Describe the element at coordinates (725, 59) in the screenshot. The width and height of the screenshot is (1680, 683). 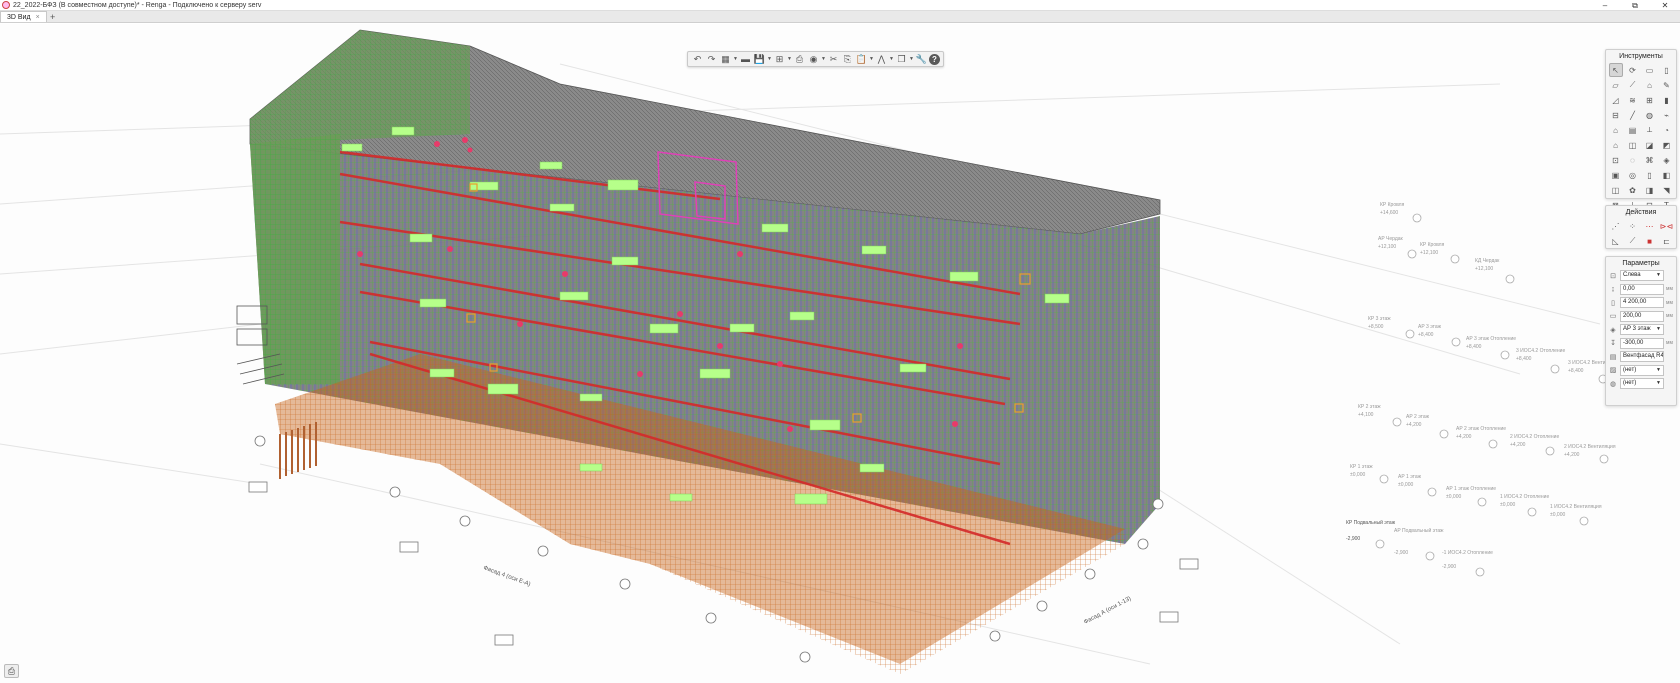
I see `view-button: ▦` at that location.